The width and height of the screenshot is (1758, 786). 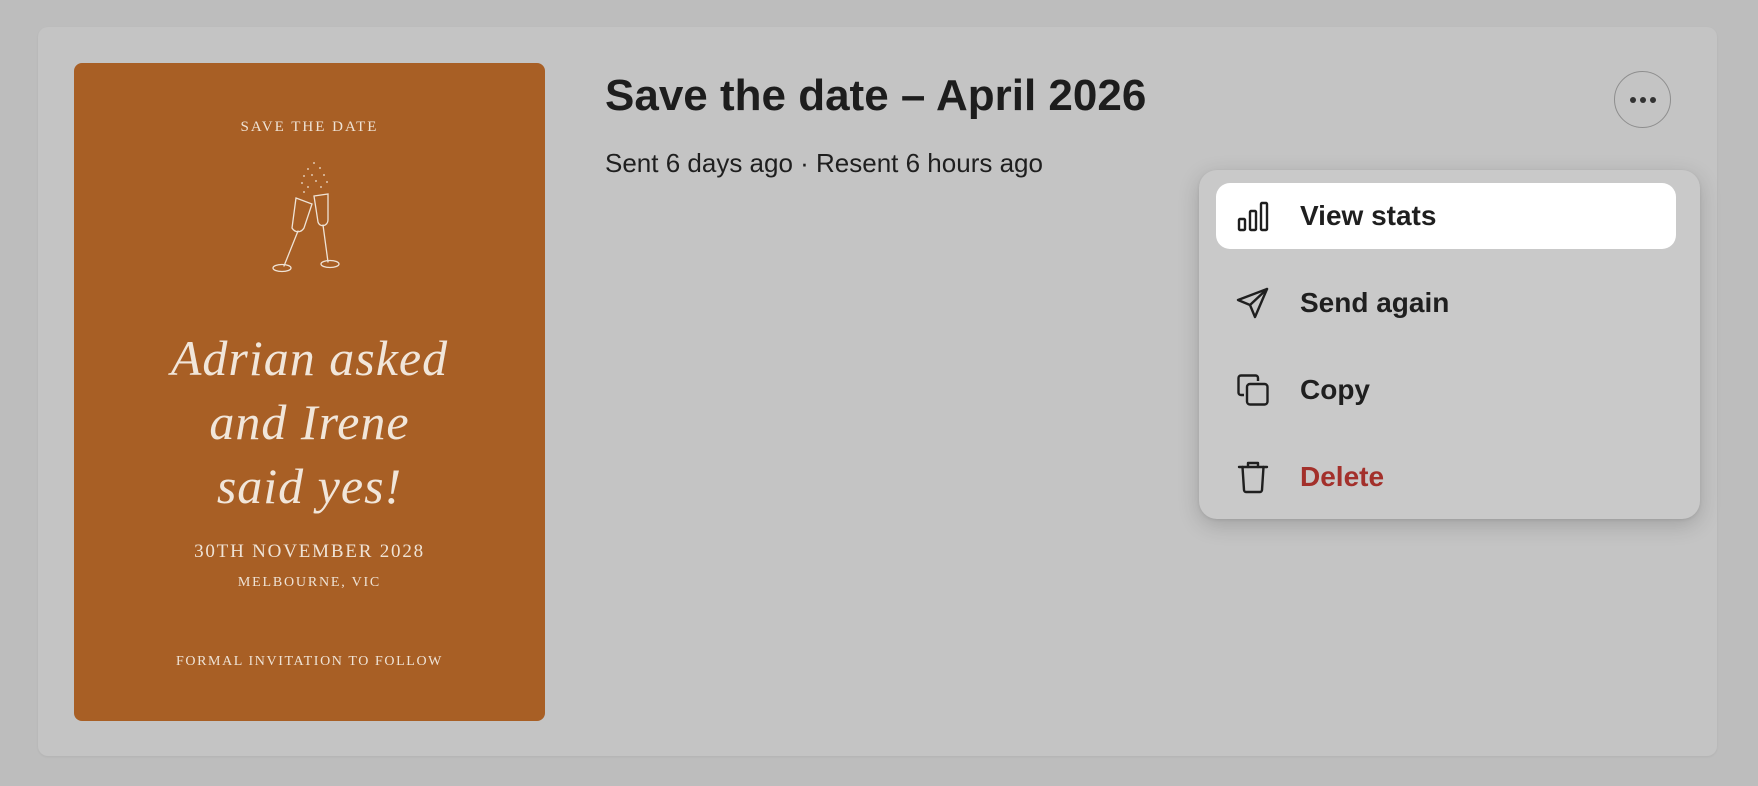 I want to click on more-options-button, so click(x=1642, y=99).